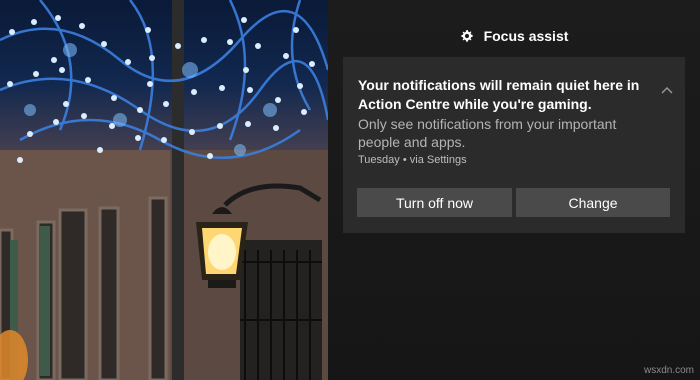 Image resolution: width=700 pixels, height=380 pixels. Describe the element at coordinates (593, 202) in the screenshot. I see `change-button: Change` at that location.